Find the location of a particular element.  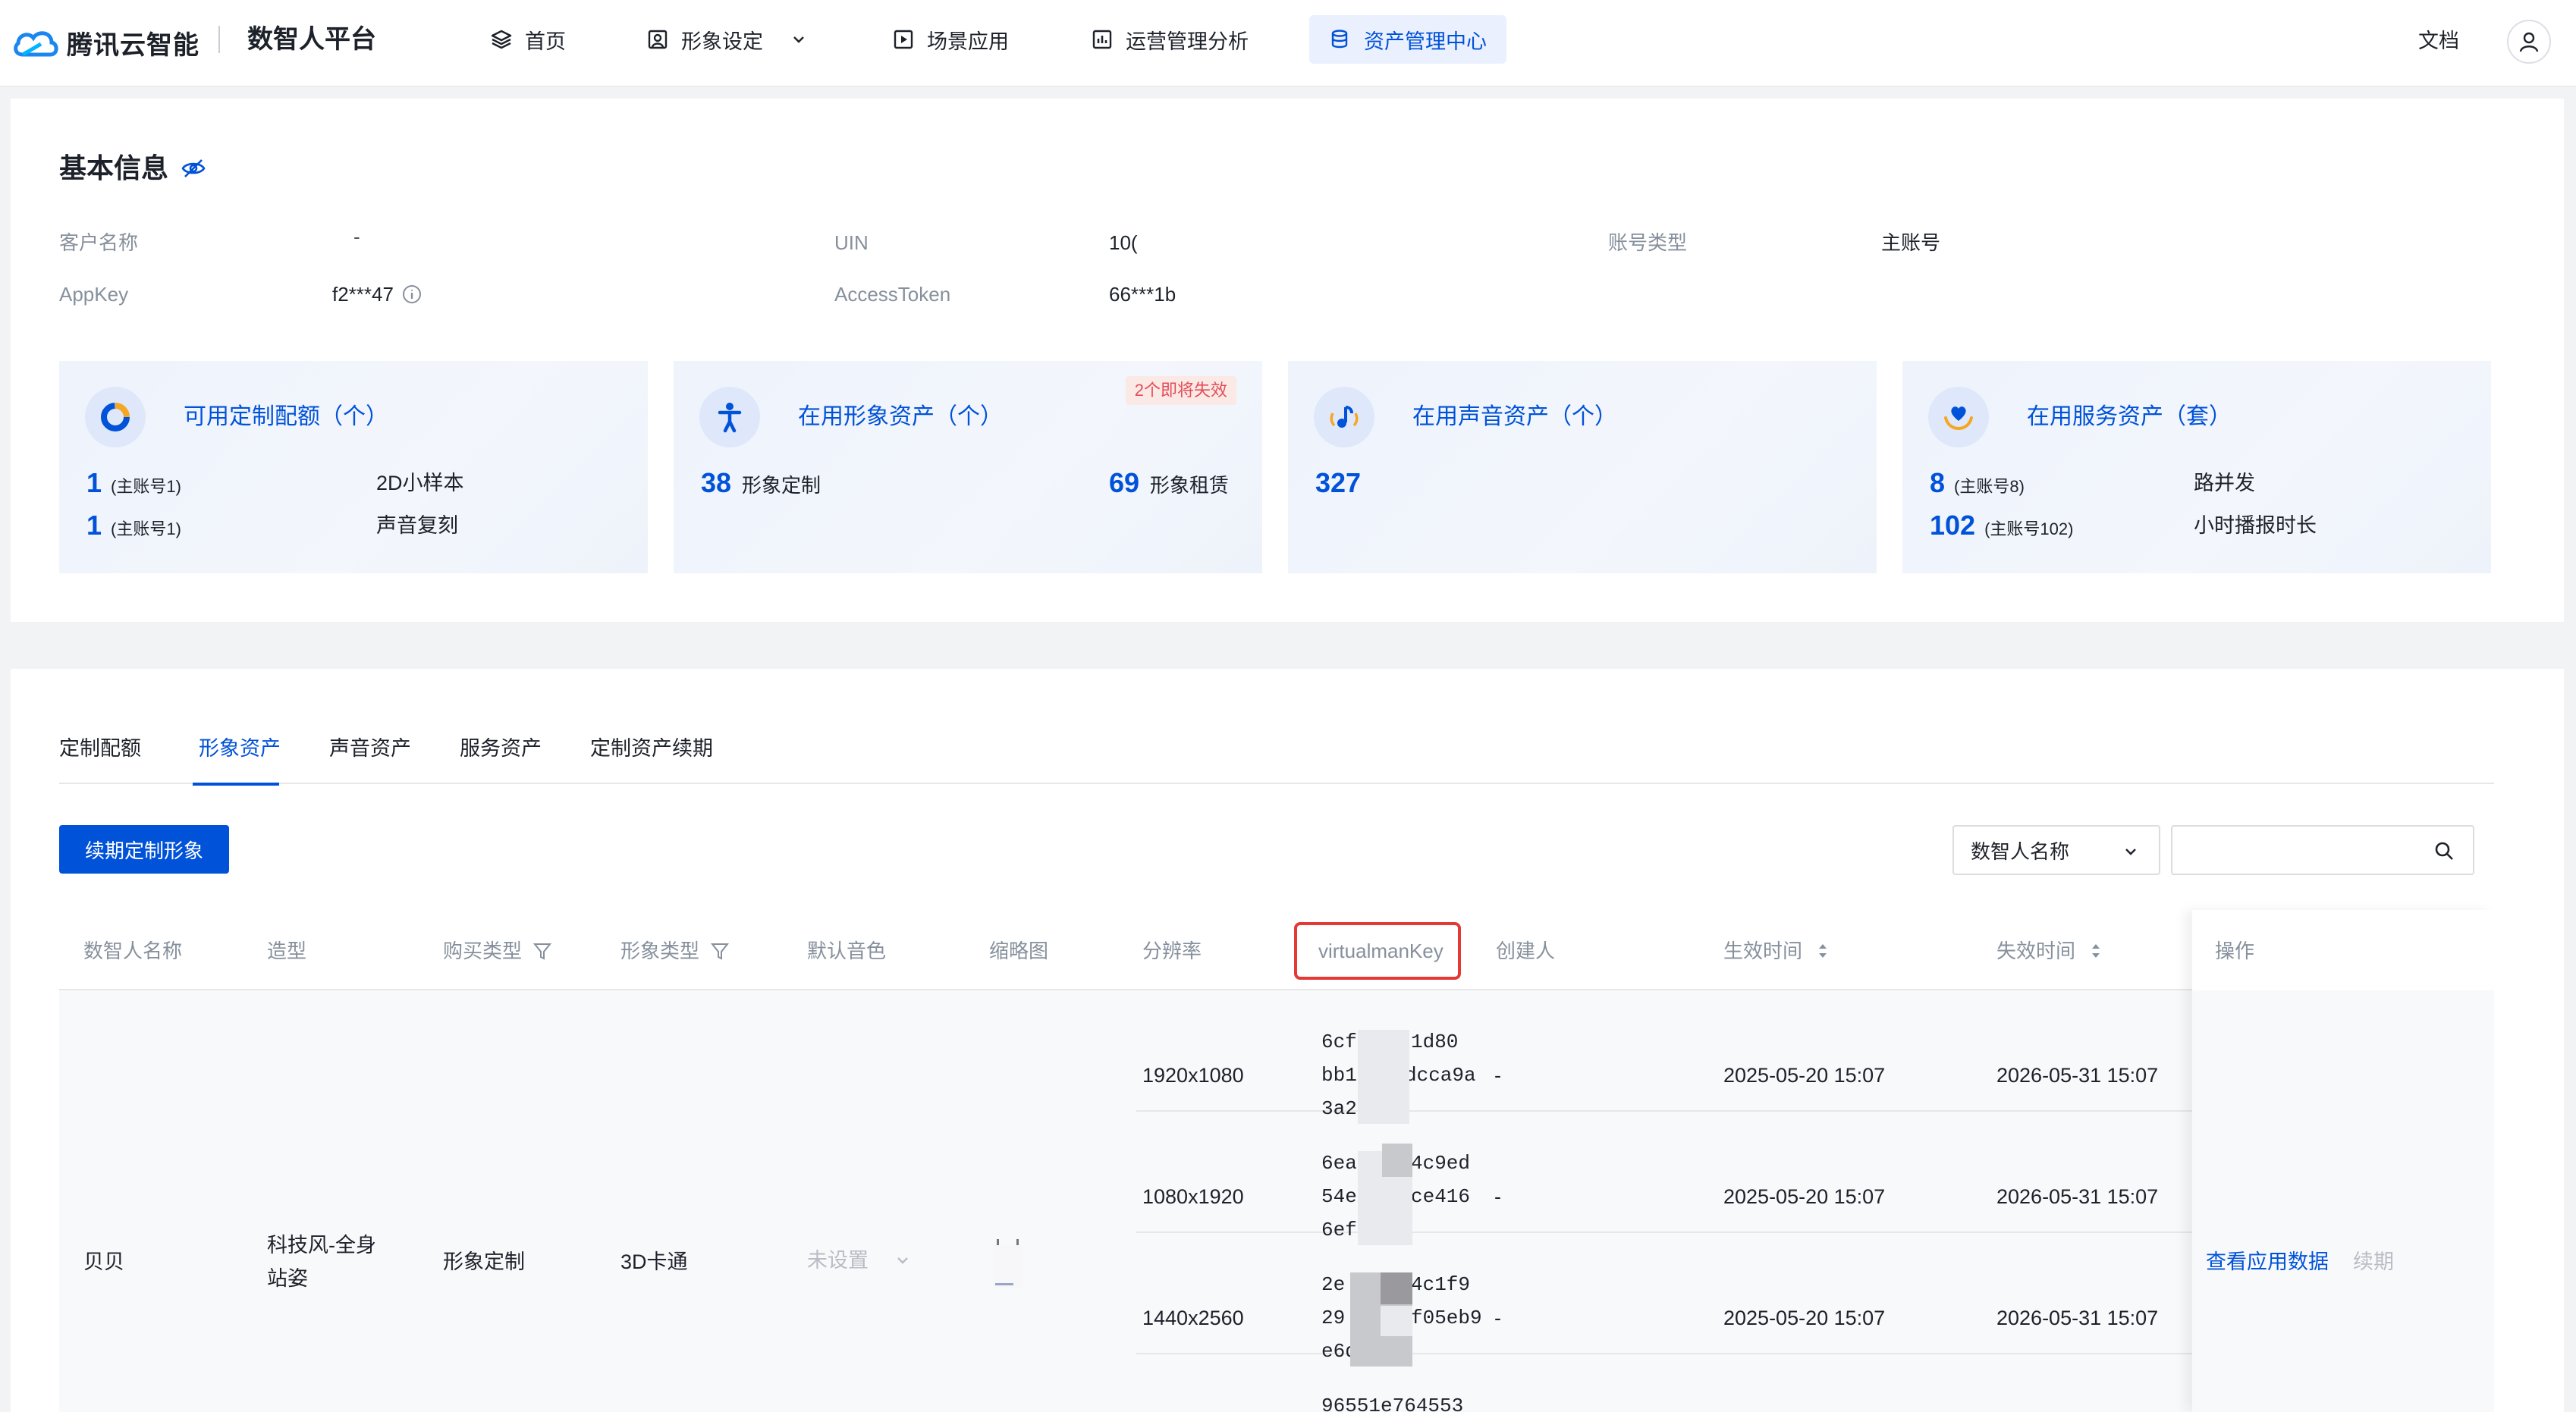

nav-item-ops-analysis: 运营管理分析 is located at coordinates (1169, 39).